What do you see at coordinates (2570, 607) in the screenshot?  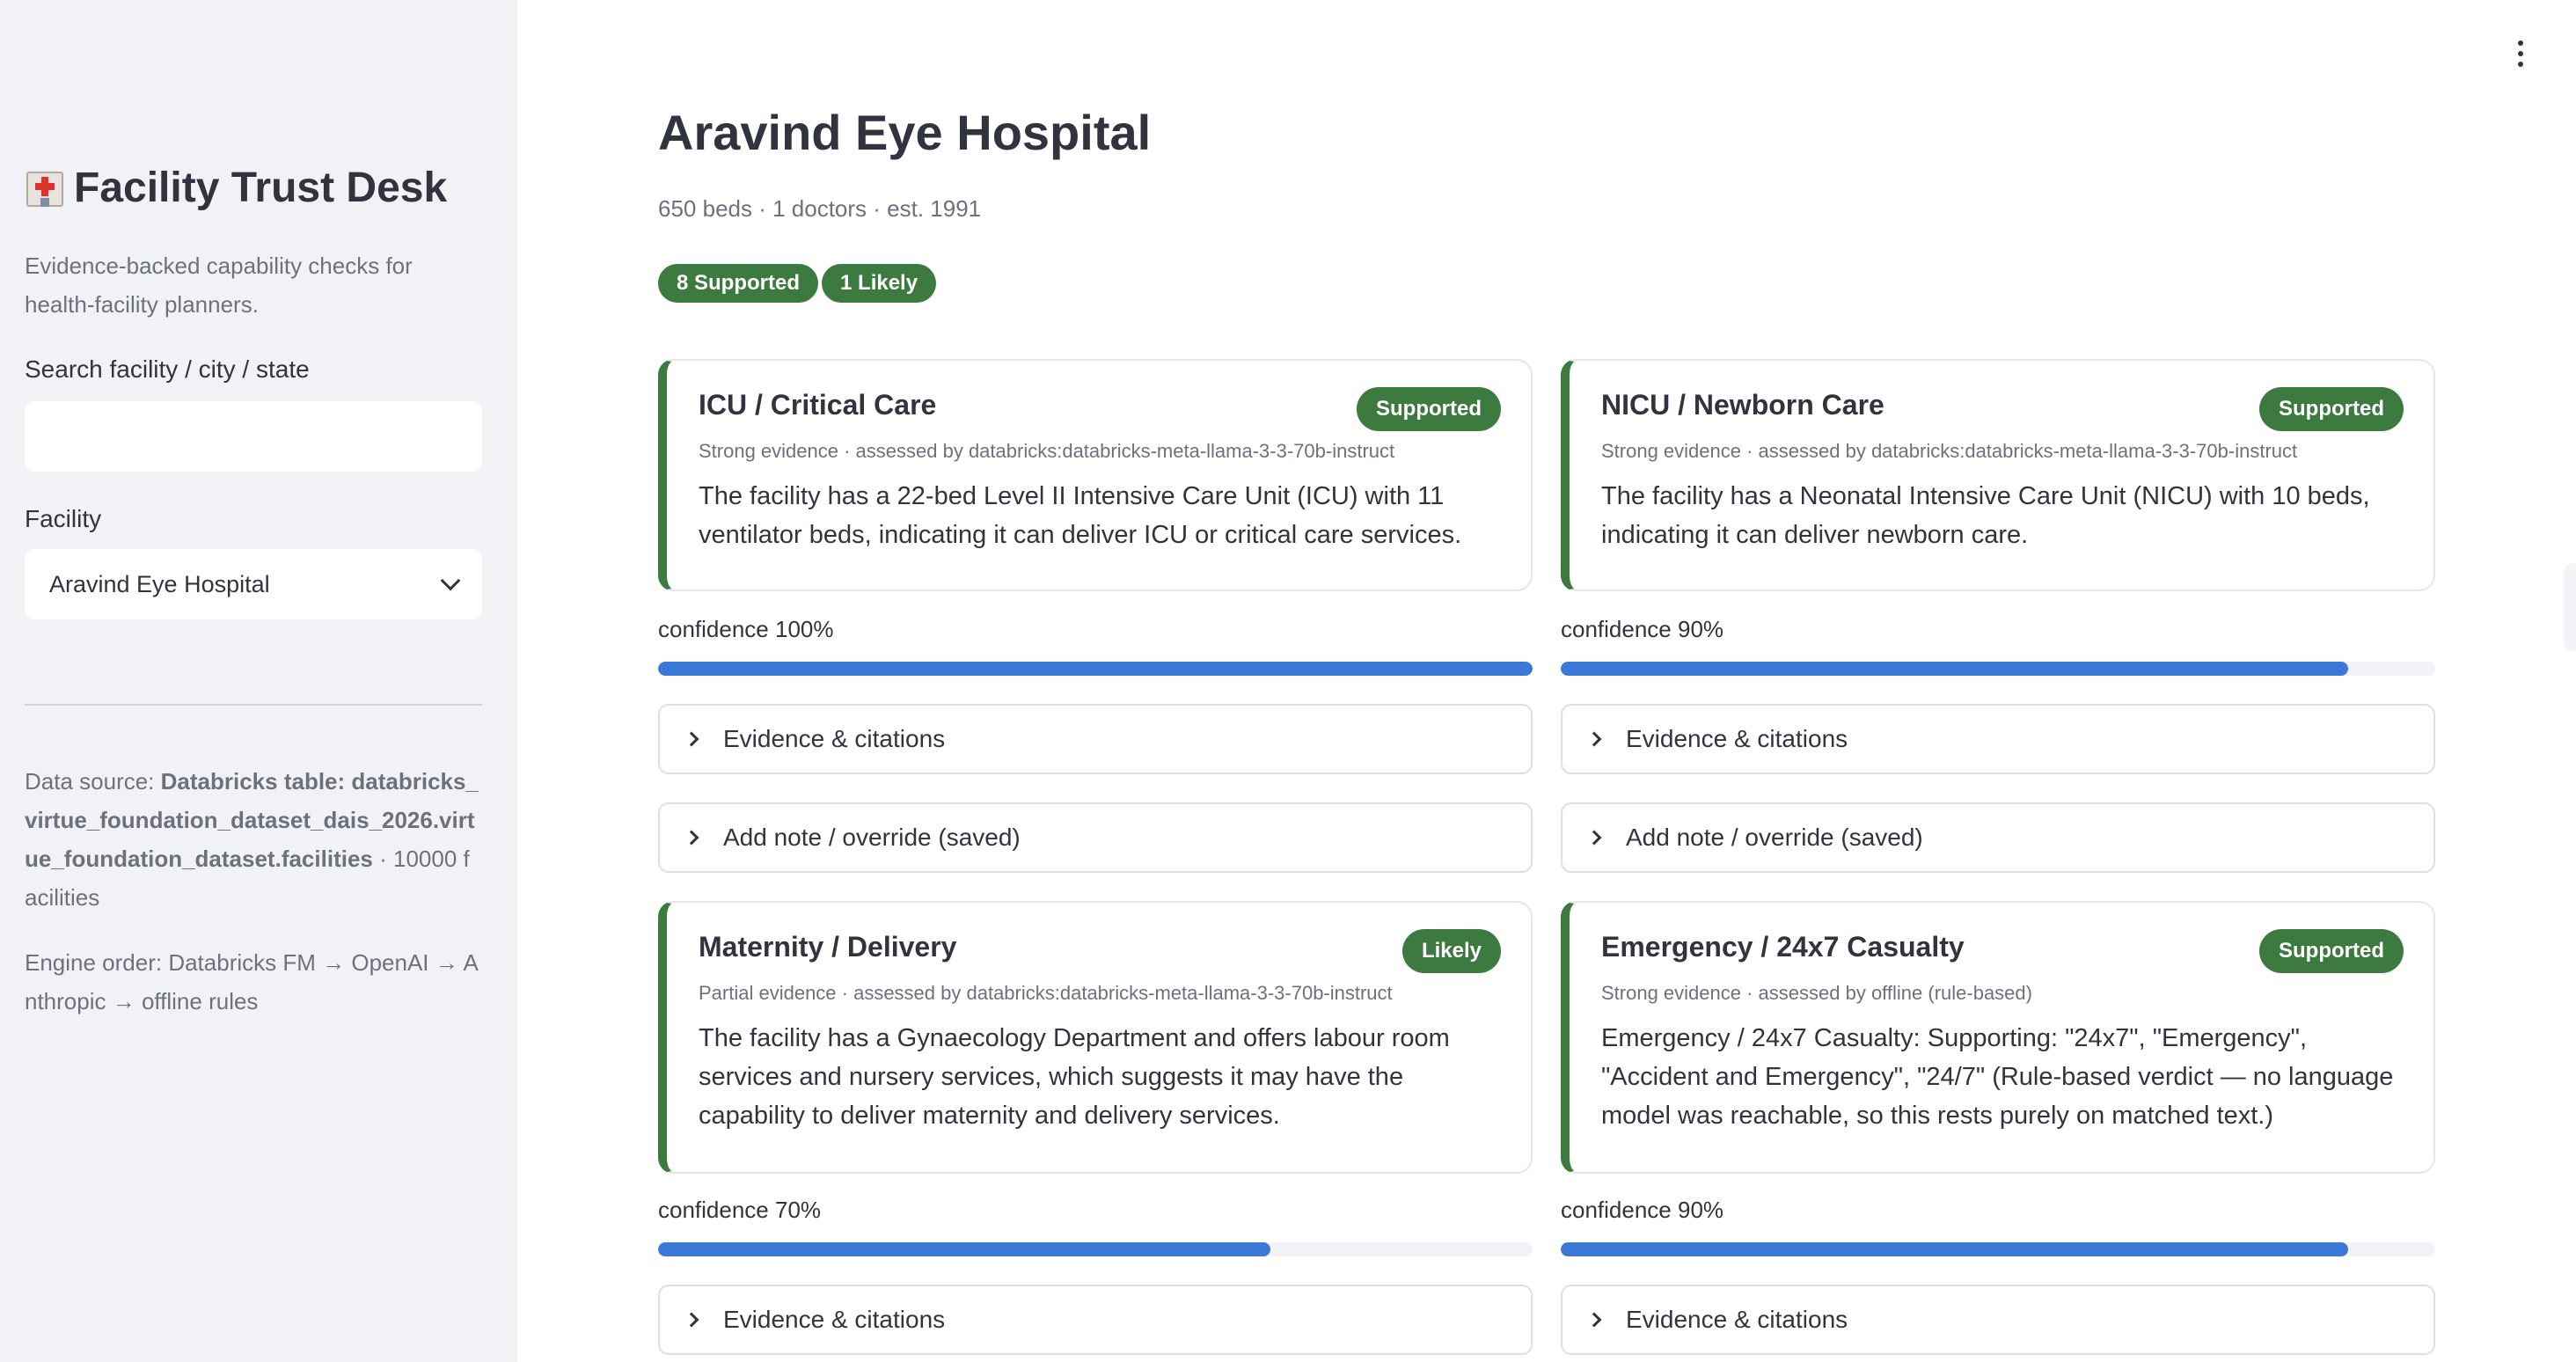 I see `scrollbar` at bounding box center [2570, 607].